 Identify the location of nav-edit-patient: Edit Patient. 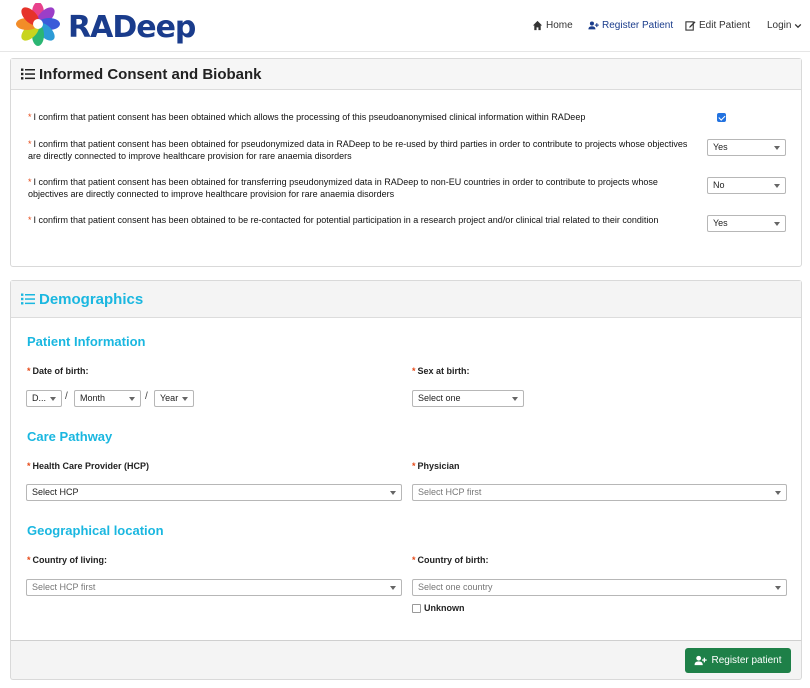
(717, 25).